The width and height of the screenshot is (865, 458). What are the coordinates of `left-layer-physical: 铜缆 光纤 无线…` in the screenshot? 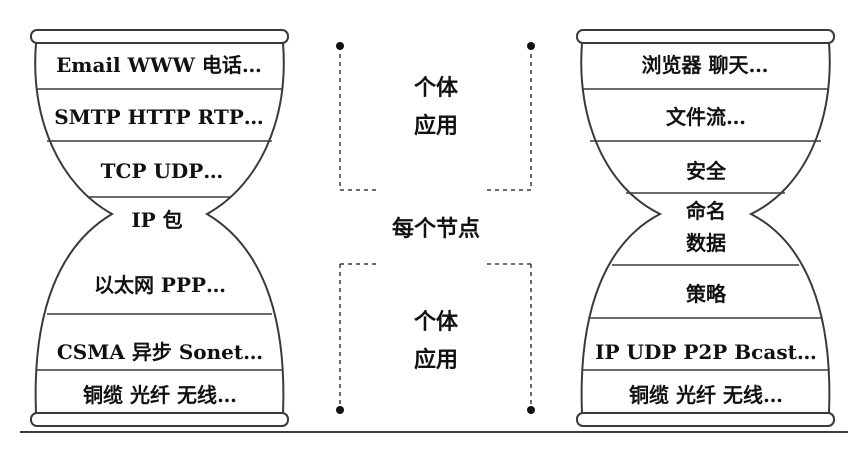 It's located at (160, 395).